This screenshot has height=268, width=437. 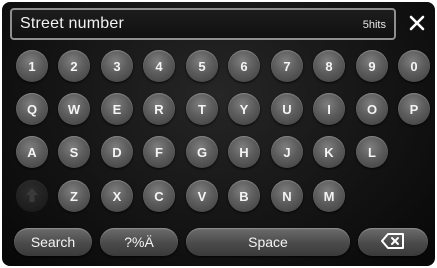 I want to click on asdf-row: A S D F G H J K L, so click(x=218, y=153).